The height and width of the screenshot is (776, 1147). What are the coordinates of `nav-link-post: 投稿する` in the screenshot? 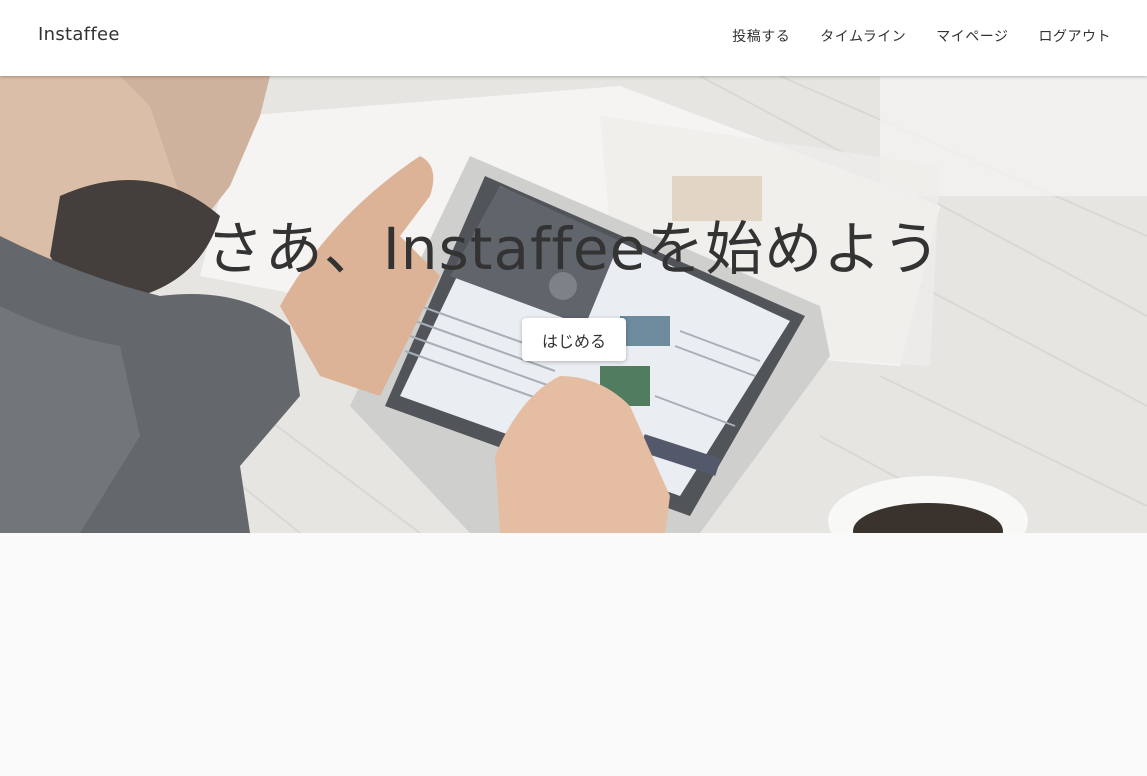 It's located at (761, 36).